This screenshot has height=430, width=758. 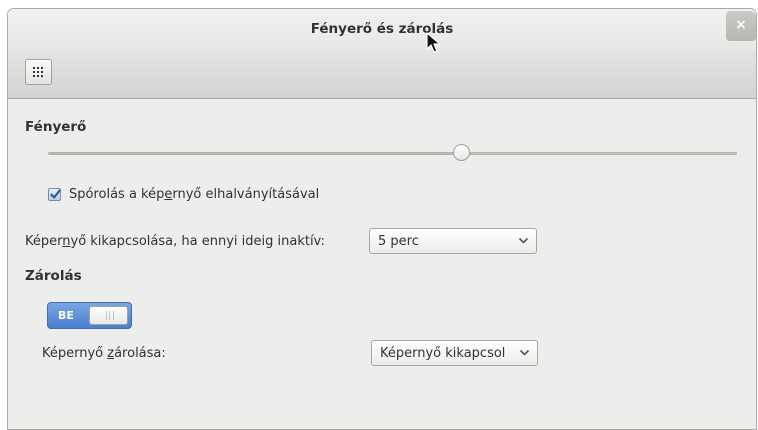 I want to click on switch-thumb, so click(x=108, y=315).